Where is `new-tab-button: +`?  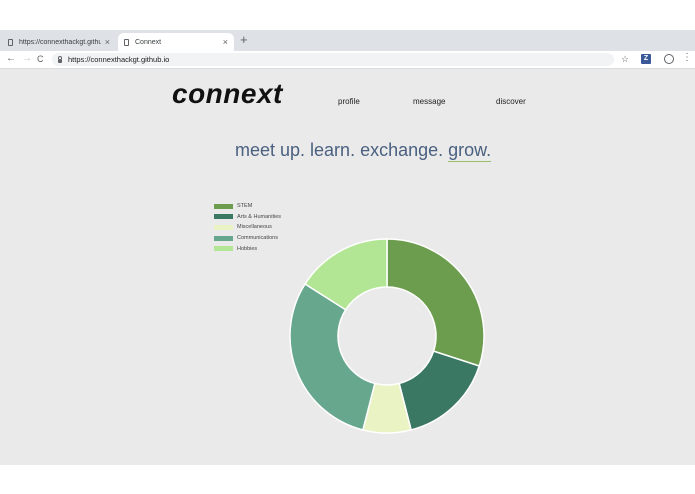 new-tab-button: + is located at coordinates (244, 39).